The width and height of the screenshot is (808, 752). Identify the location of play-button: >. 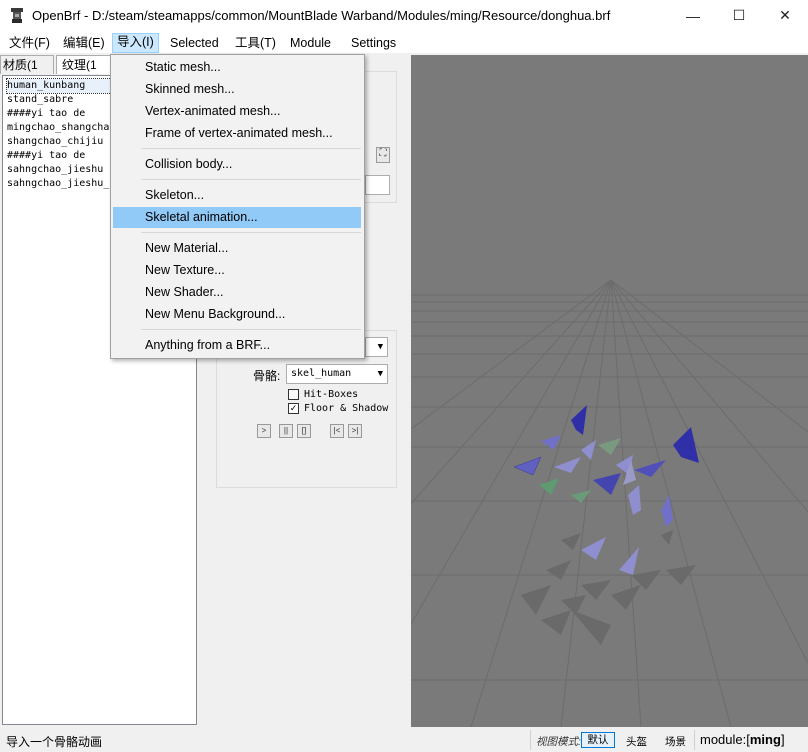
(264, 431).